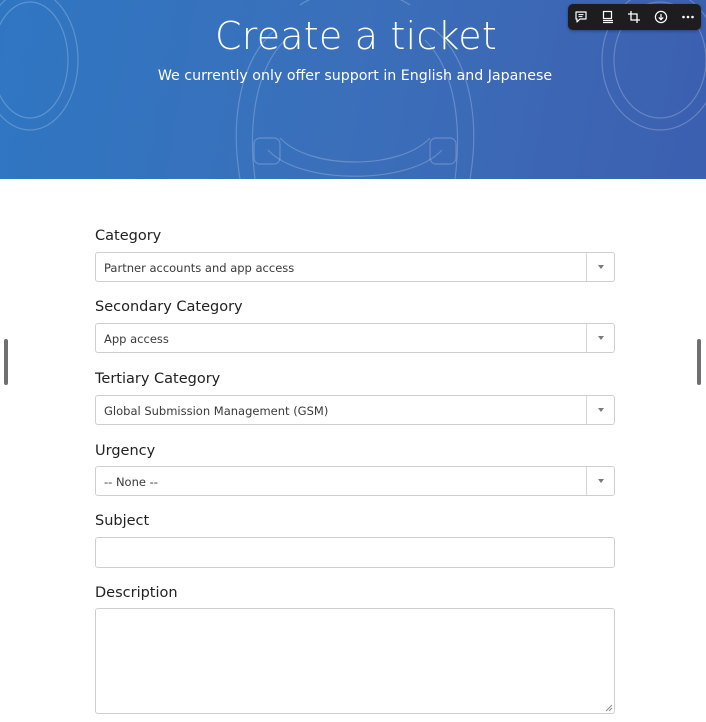 The height and width of the screenshot is (722, 706). I want to click on tertiary-category-dropdown-toggle, so click(600, 410).